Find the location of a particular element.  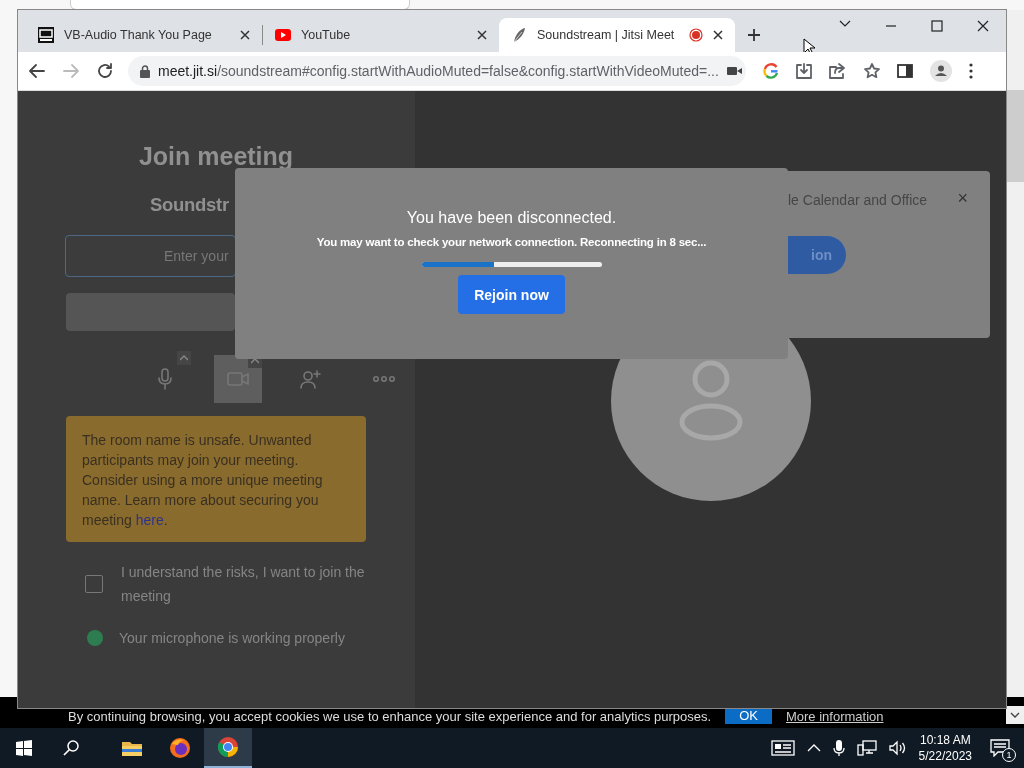

play-logo-icon is located at coordinates (283, 35).